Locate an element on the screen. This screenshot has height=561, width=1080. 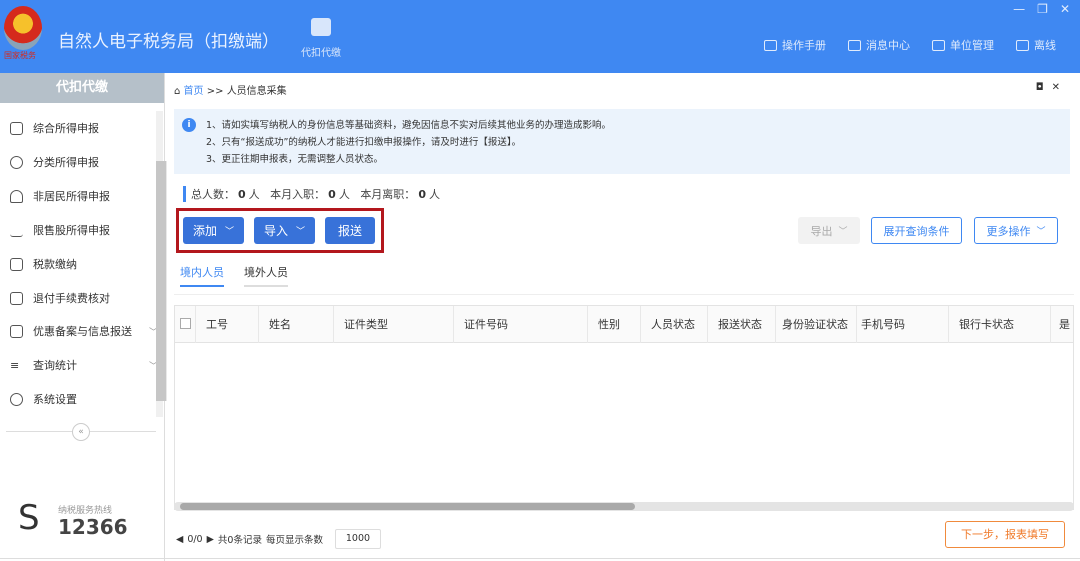
prev-page-icon: ◀ is located at coordinates (179, 539).